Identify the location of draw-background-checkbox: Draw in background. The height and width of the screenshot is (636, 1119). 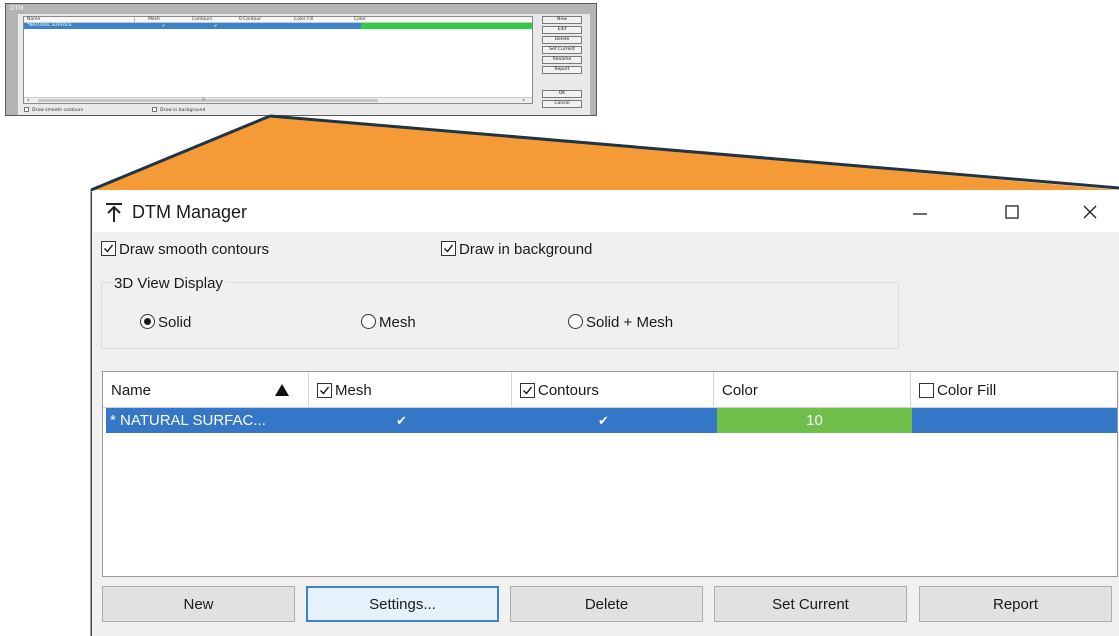
(516, 249).